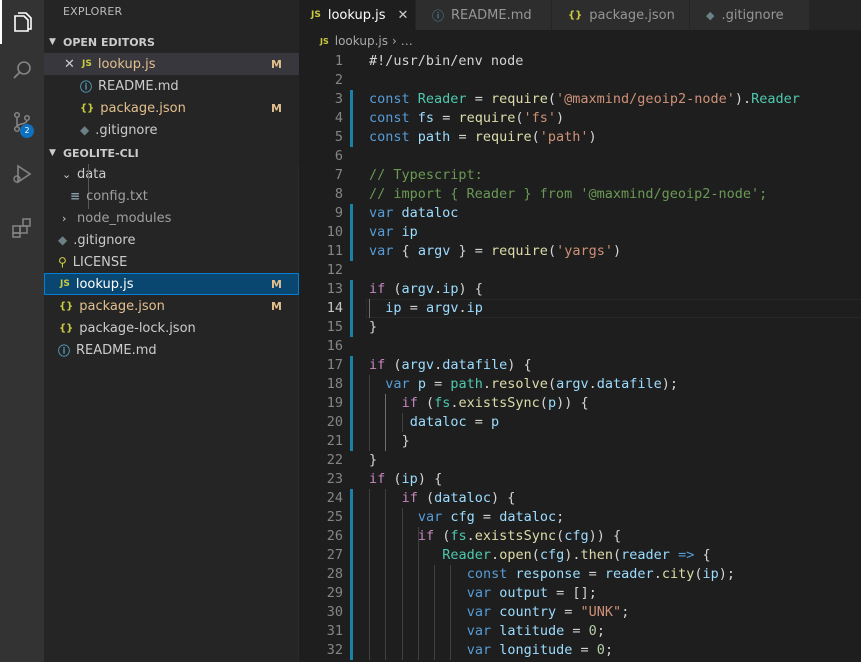  I want to click on breadcrumb-file: lookup.js, so click(361, 41).